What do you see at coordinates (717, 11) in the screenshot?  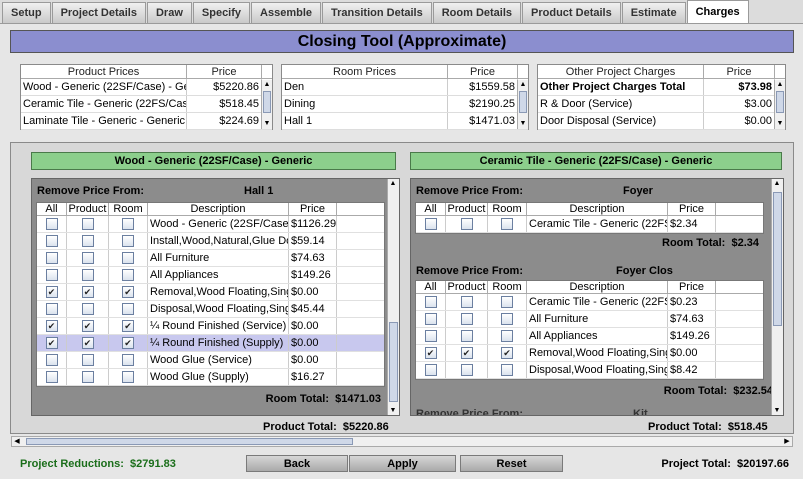 I see `tab-charges: Charges` at bounding box center [717, 11].